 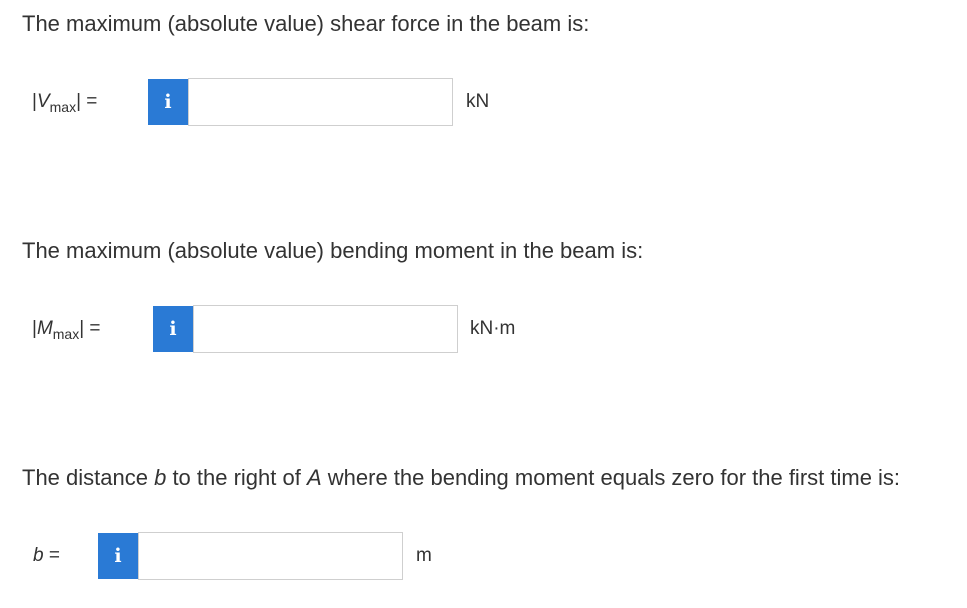 I want to click on question3-text-part1: The distance, so click(x=88, y=477).